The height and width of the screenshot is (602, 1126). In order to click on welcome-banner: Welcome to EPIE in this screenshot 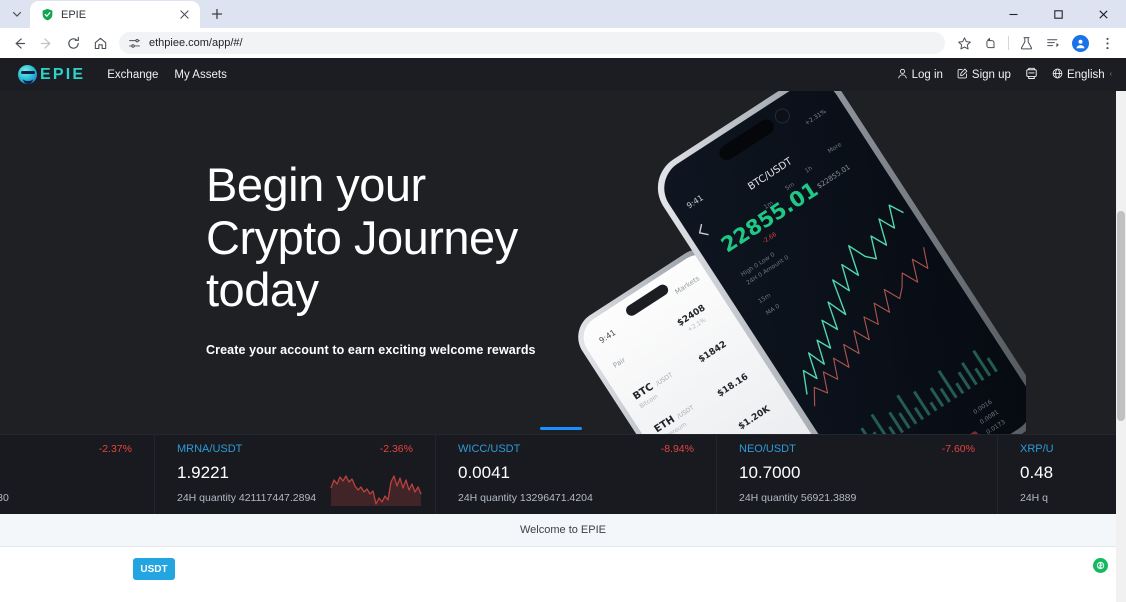, I will do `click(563, 530)`.